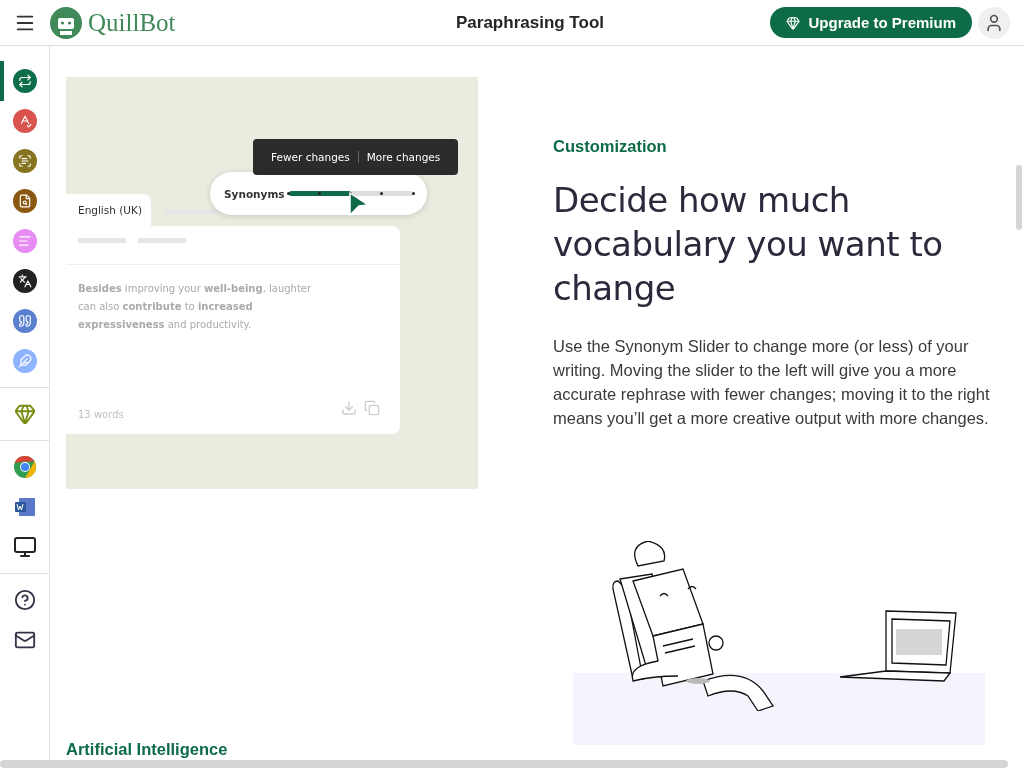 The height and width of the screenshot is (768, 1024). I want to click on scan-icon, so click(24, 161).